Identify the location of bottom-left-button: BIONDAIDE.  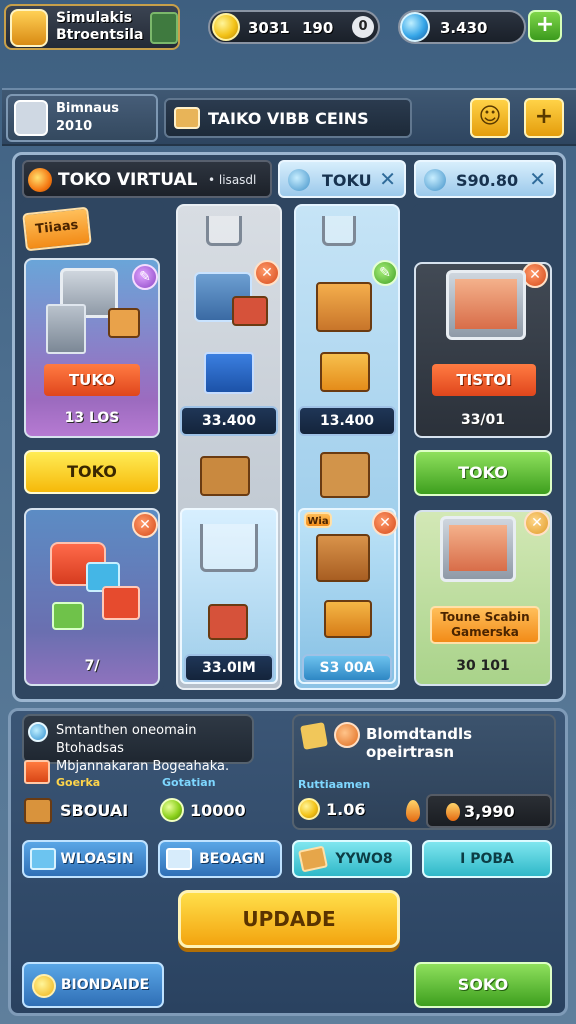
(93, 985).